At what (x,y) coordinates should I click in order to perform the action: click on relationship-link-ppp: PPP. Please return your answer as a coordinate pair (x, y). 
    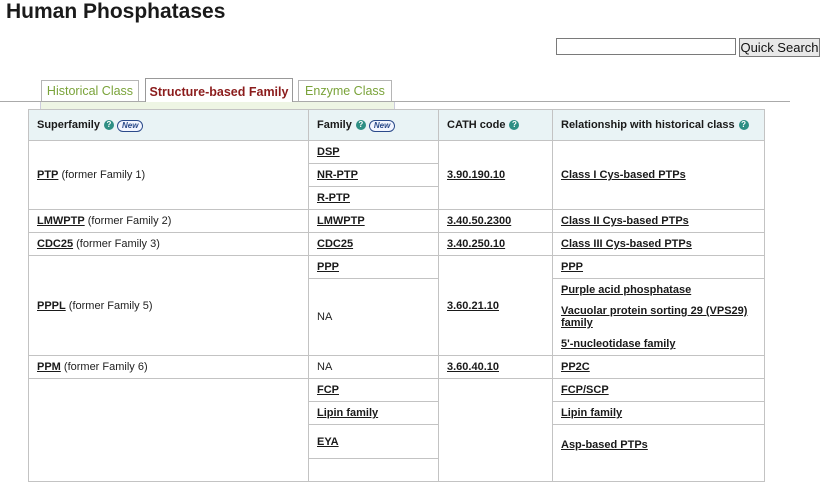
    Looking at the image, I should click on (572, 267).